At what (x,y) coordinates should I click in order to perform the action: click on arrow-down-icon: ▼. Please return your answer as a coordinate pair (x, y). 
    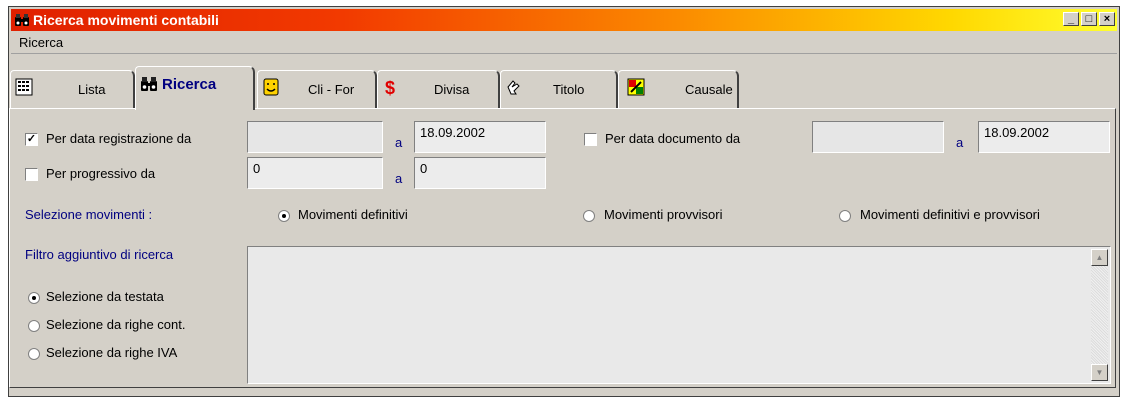
    Looking at the image, I should click on (1099, 372).